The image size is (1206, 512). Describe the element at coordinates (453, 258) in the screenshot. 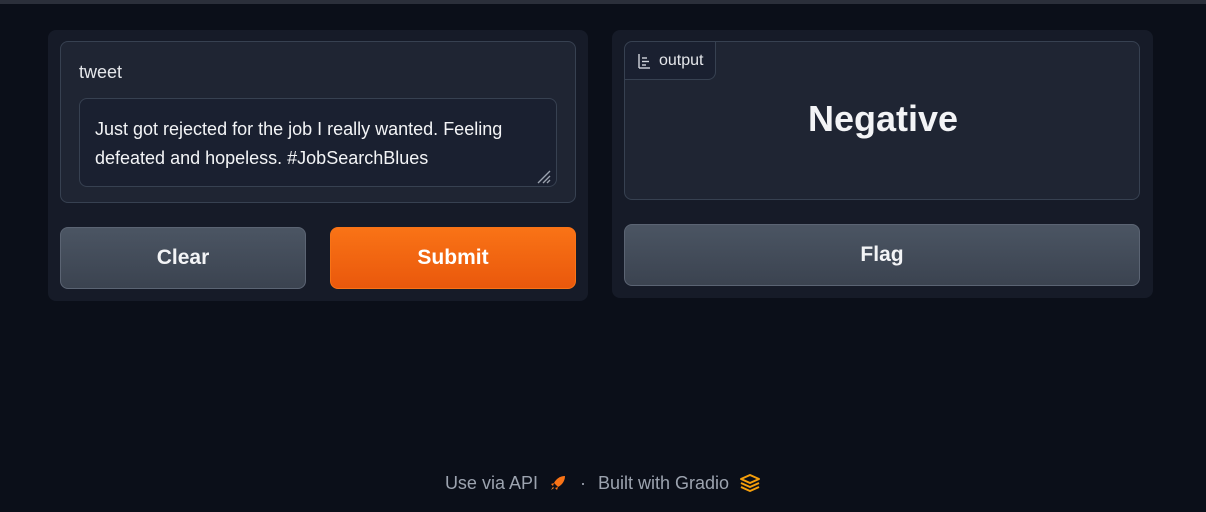

I see `submit-button: Submit` at that location.